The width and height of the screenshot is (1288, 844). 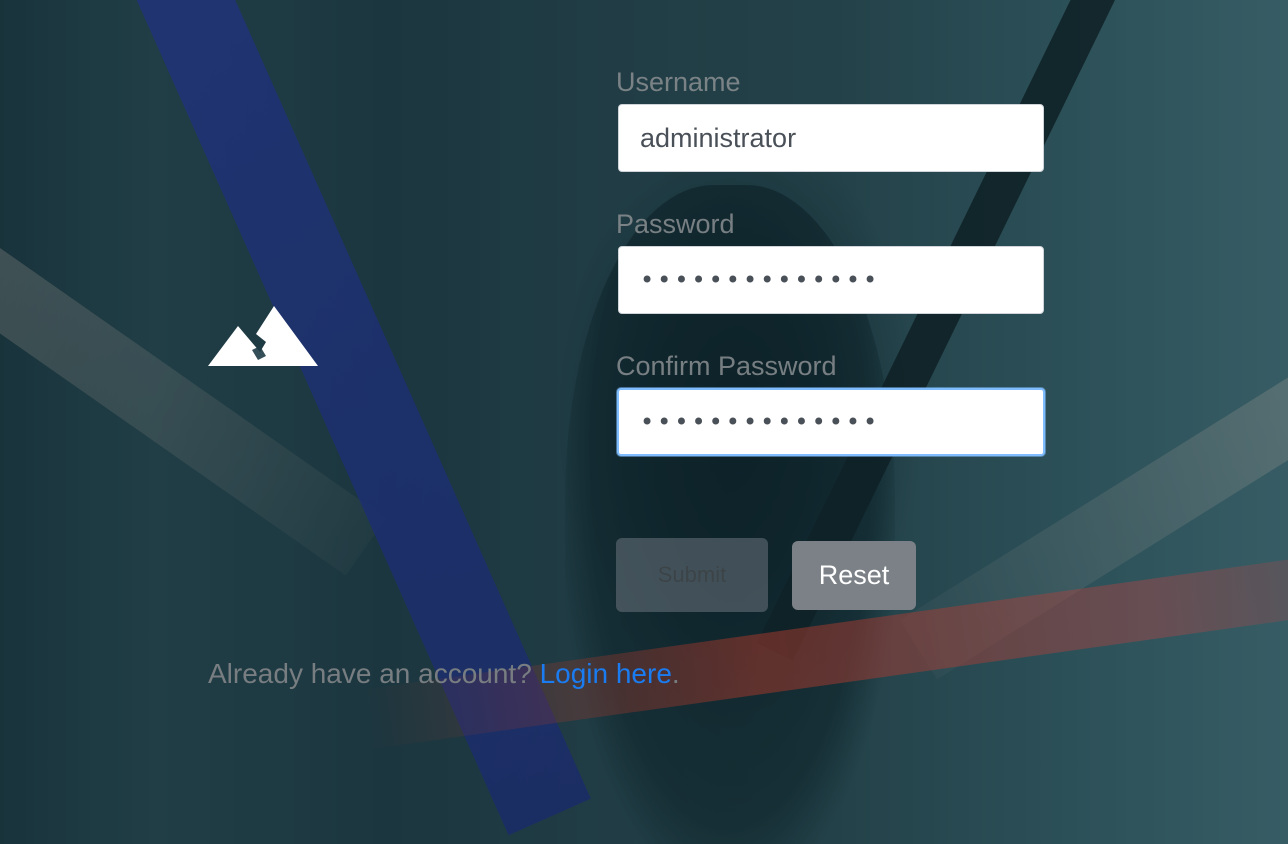 What do you see at coordinates (831, 138) in the screenshot?
I see `username-input` at bounding box center [831, 138].